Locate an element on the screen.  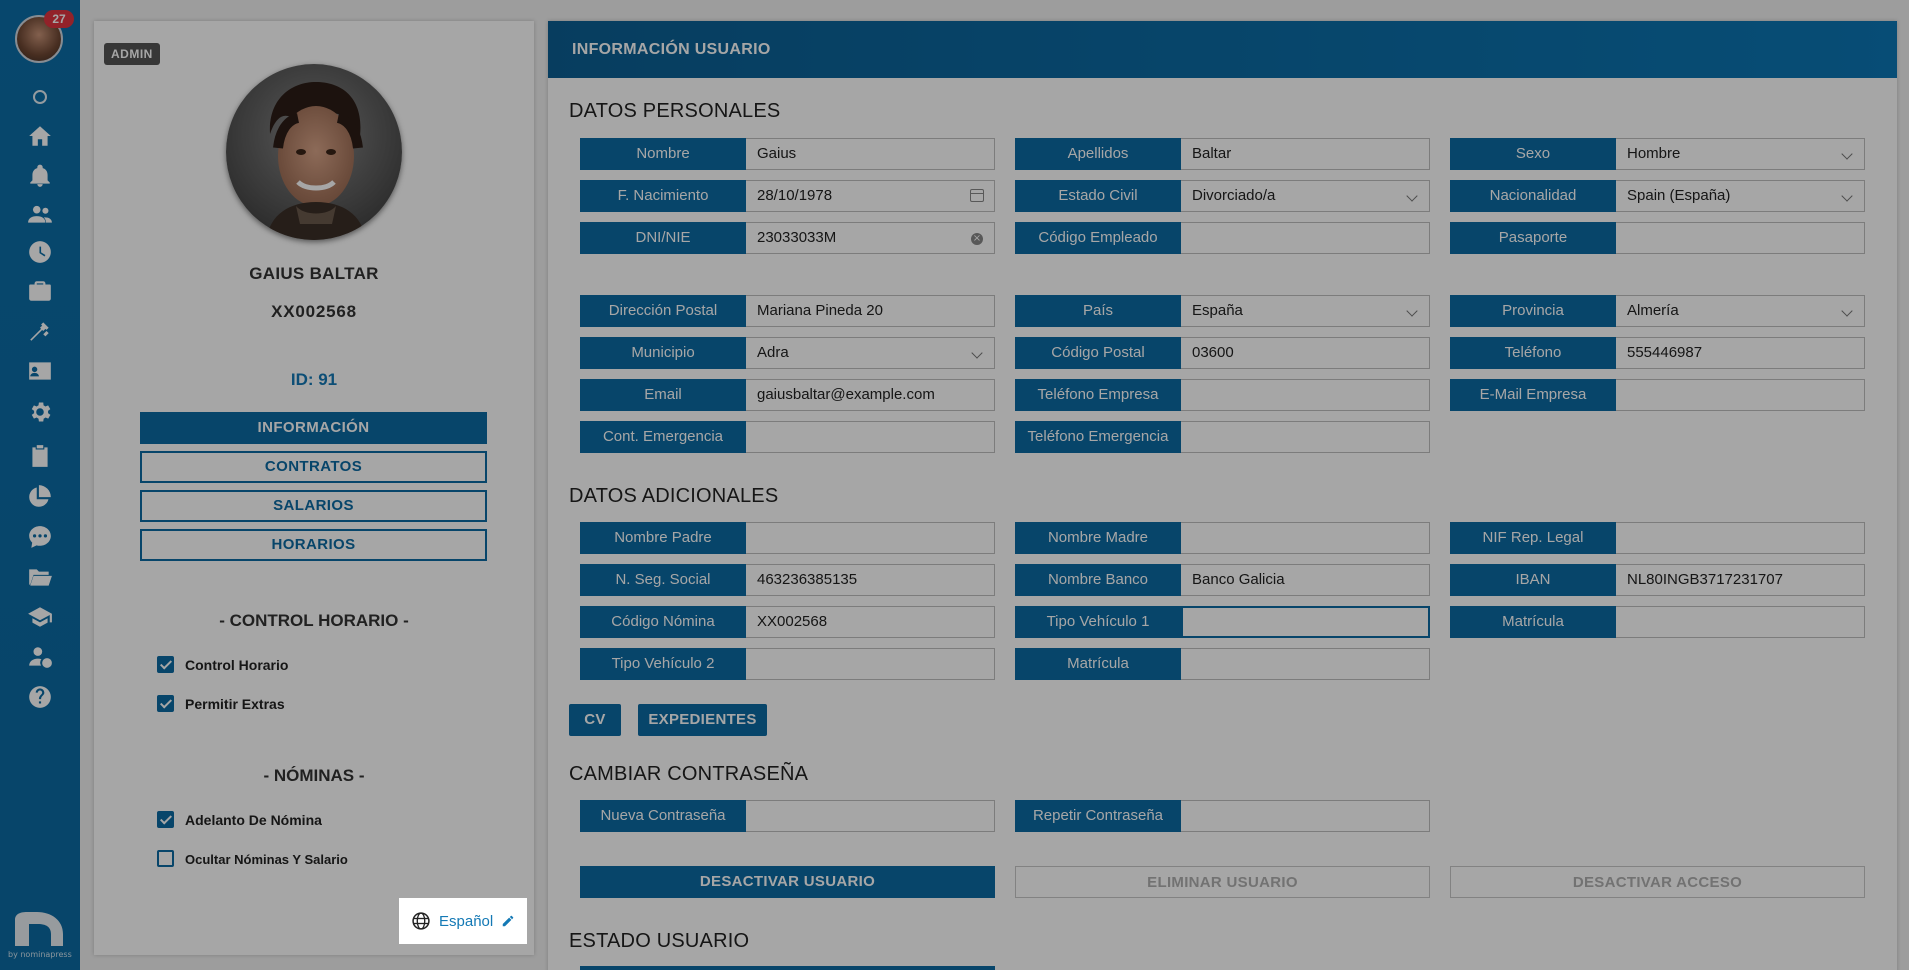
matricula-2-field: Matrícula is located at coordinates (1222, 664).